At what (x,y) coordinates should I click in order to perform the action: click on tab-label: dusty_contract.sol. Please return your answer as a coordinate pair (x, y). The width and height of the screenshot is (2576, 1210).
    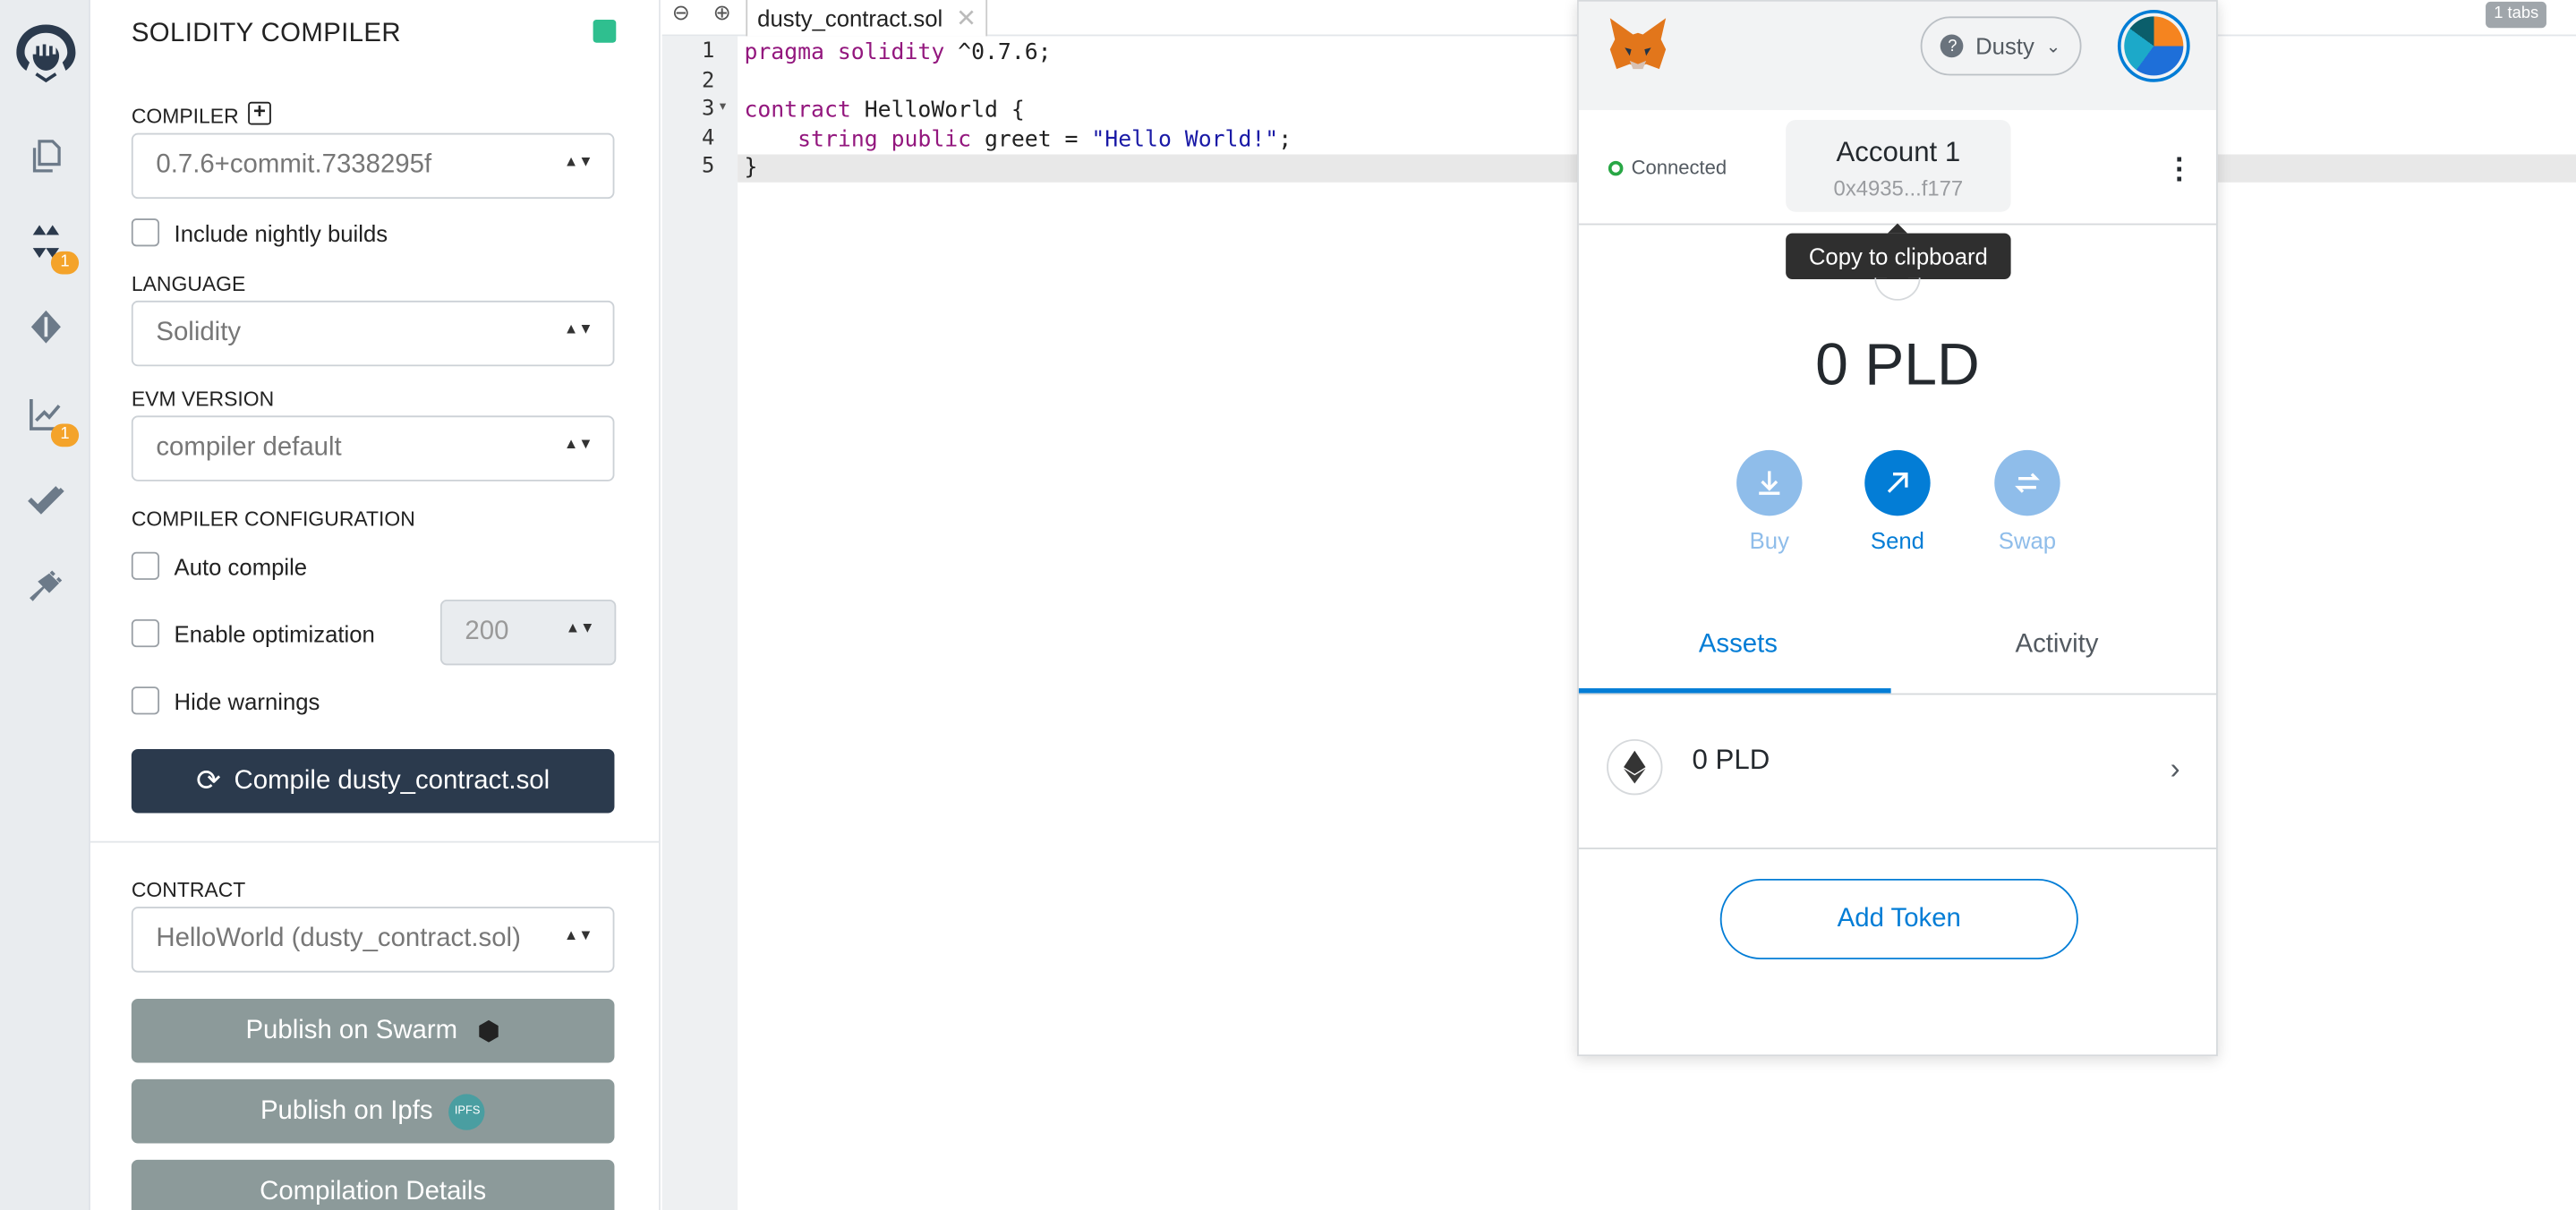
    Looking at the image, I should click on (850, 17).